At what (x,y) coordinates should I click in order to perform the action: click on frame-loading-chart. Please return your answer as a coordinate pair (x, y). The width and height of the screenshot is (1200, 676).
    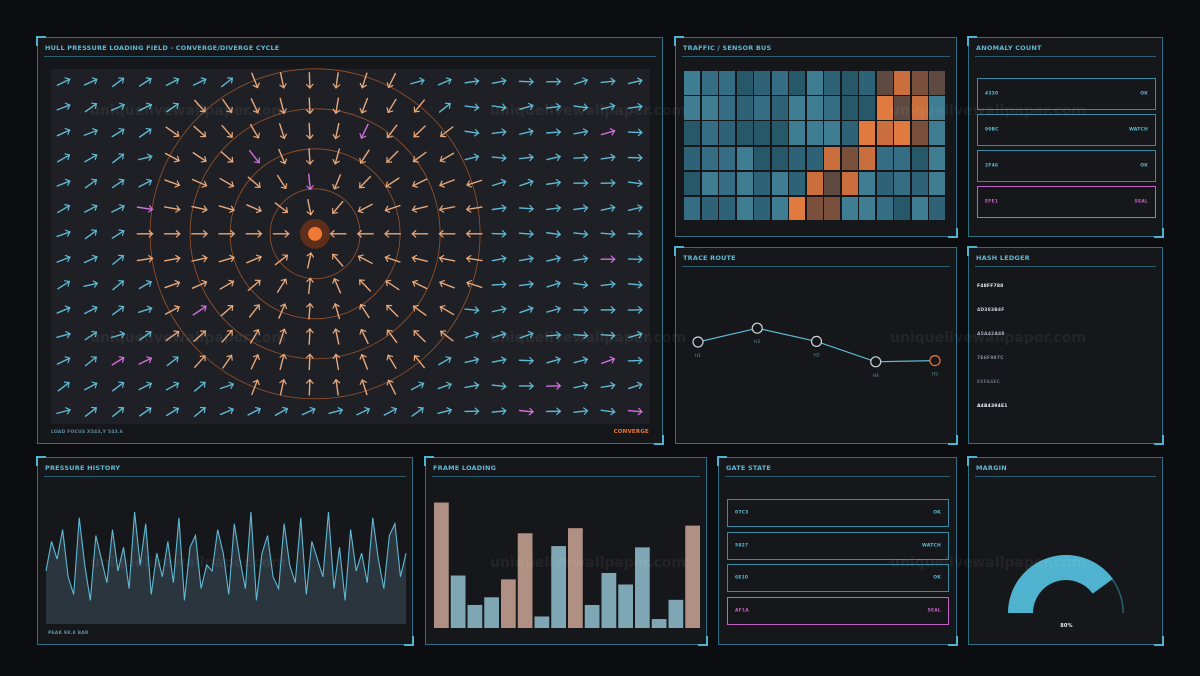
    Looking at the image, I should click on (567, 565).